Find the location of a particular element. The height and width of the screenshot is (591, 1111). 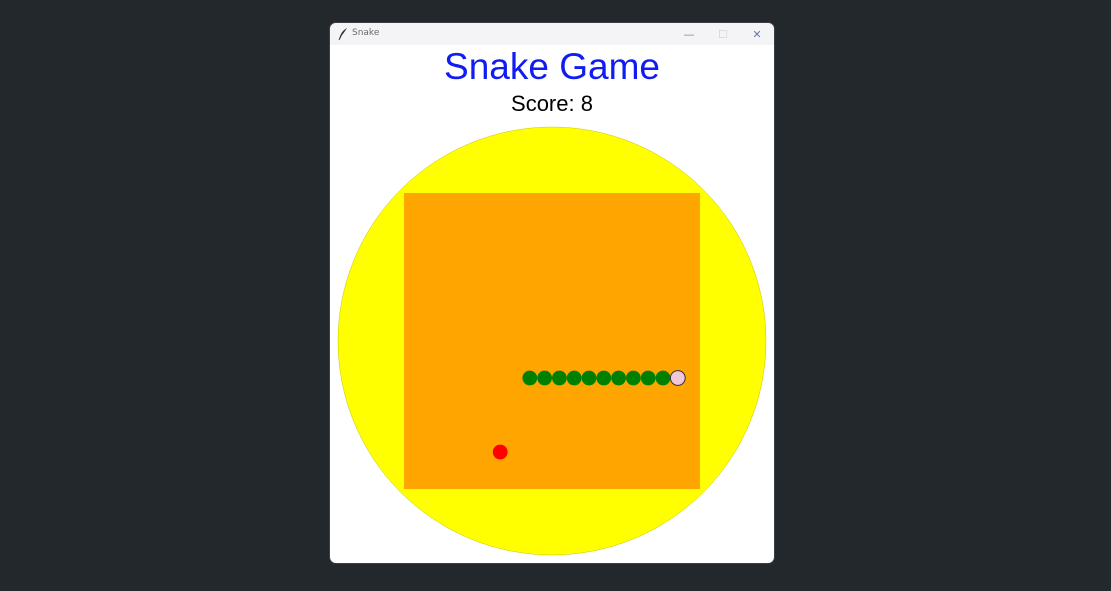

game-title: Snake Game is located at coordinates (552, 66).